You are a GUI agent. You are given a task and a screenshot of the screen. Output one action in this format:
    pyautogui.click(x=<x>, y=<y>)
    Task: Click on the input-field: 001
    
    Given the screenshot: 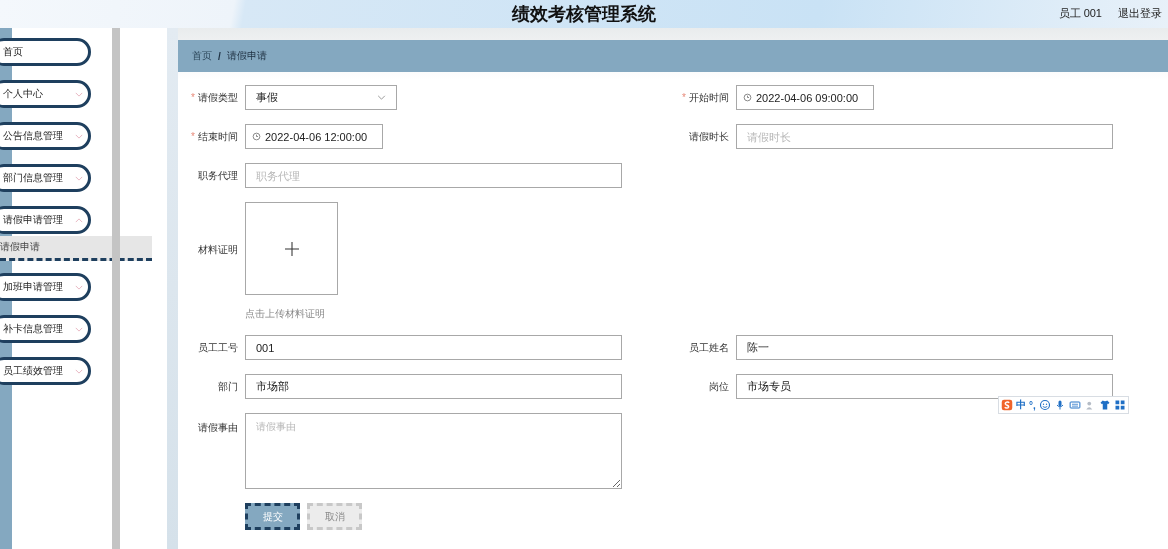 What is the action you would take?
    pyautogui.click(x=433, y=347)
    